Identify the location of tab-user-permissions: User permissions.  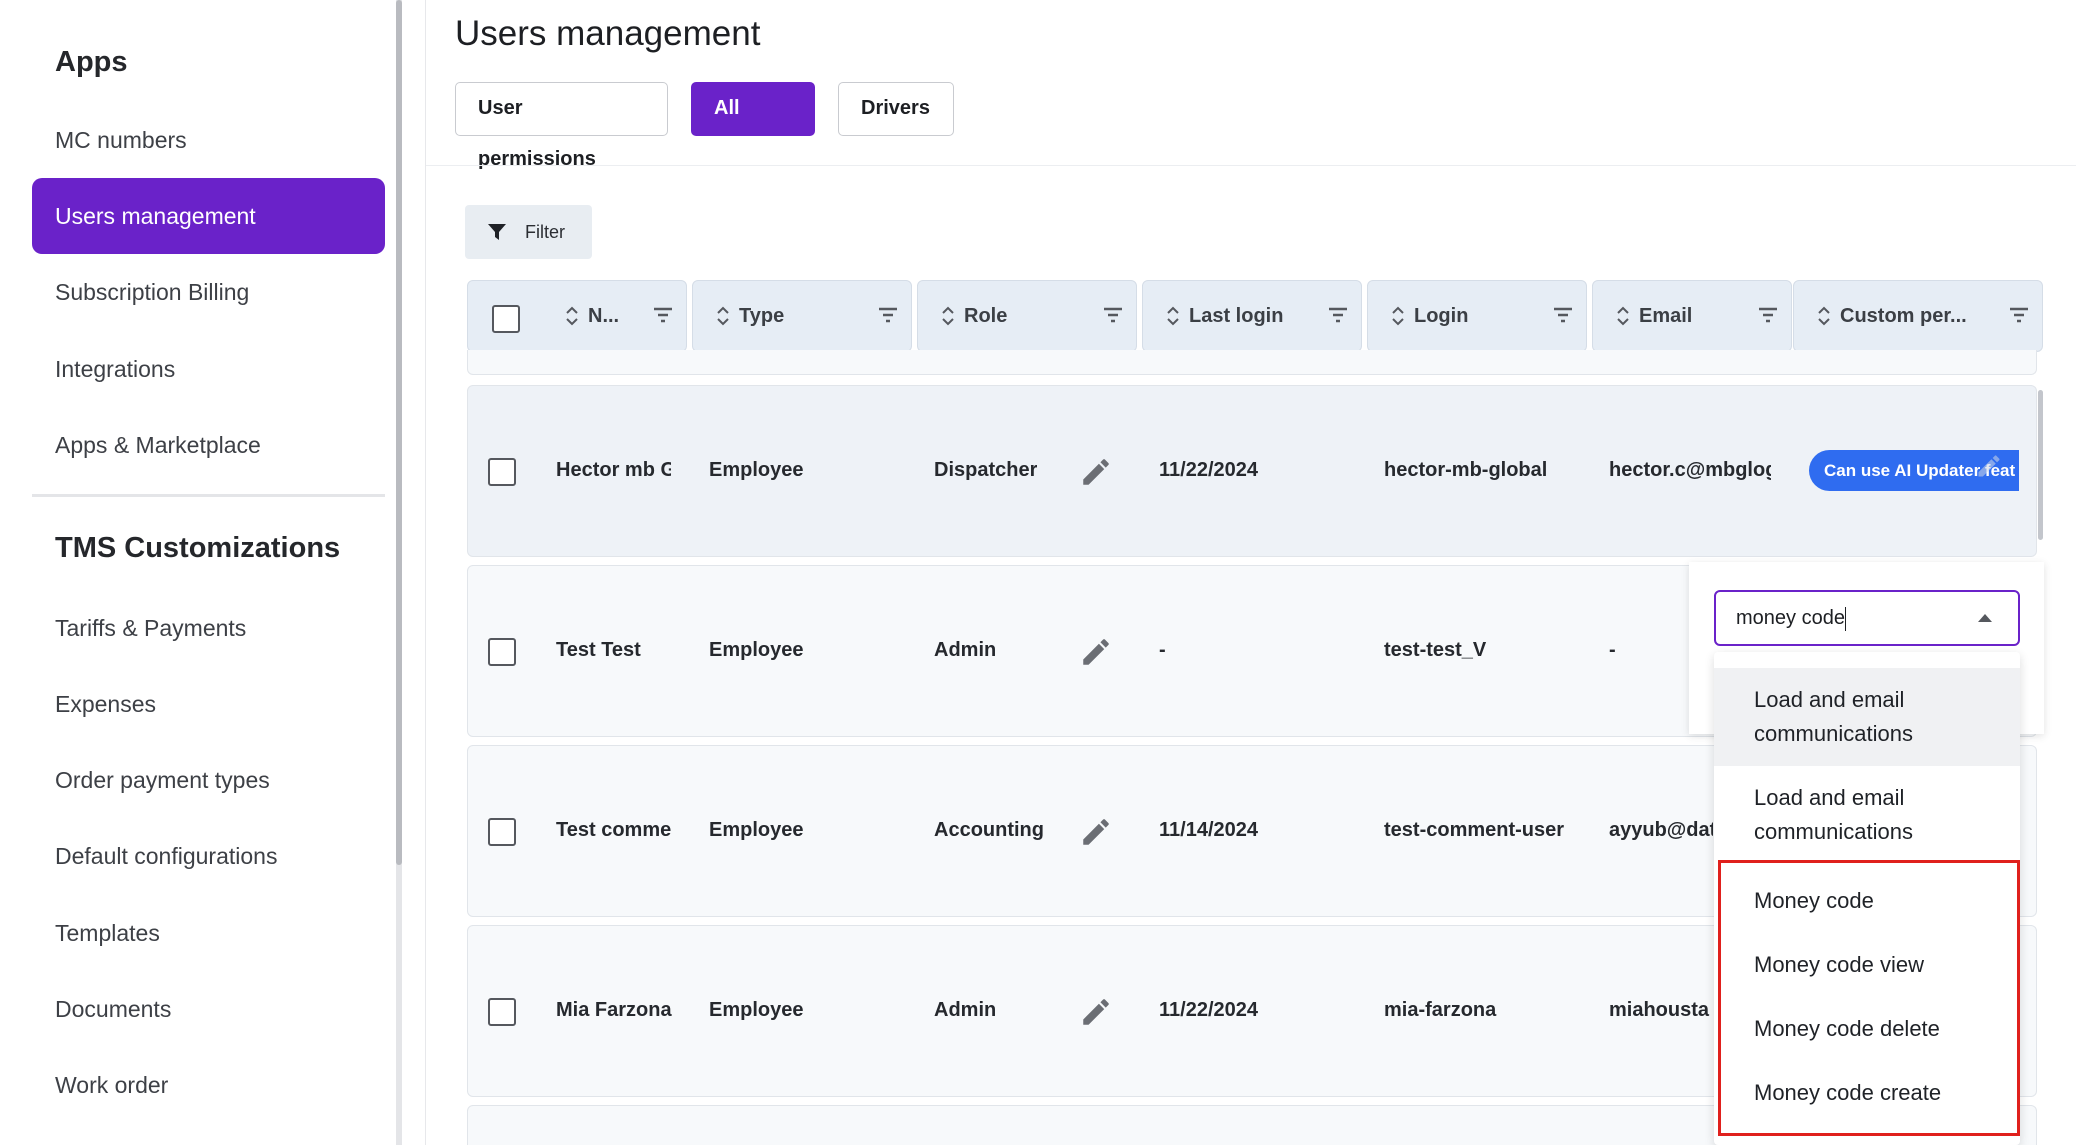
(561, 126).